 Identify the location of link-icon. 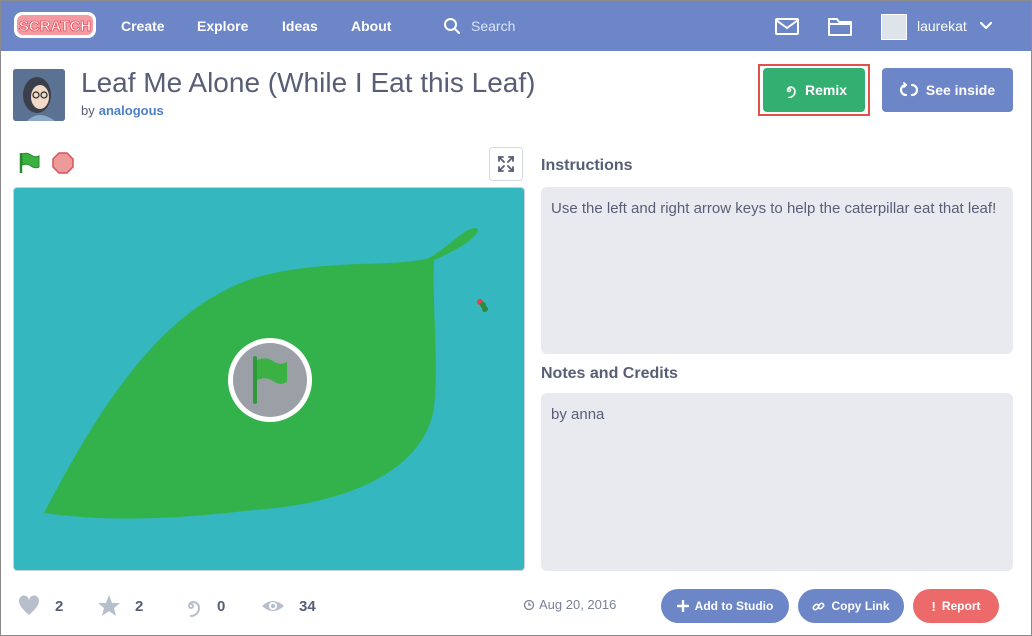
(818, 606).